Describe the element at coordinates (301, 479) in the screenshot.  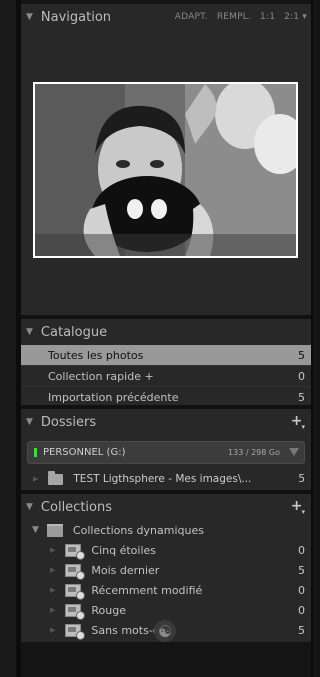
I see `folder-count: 5` at that location.